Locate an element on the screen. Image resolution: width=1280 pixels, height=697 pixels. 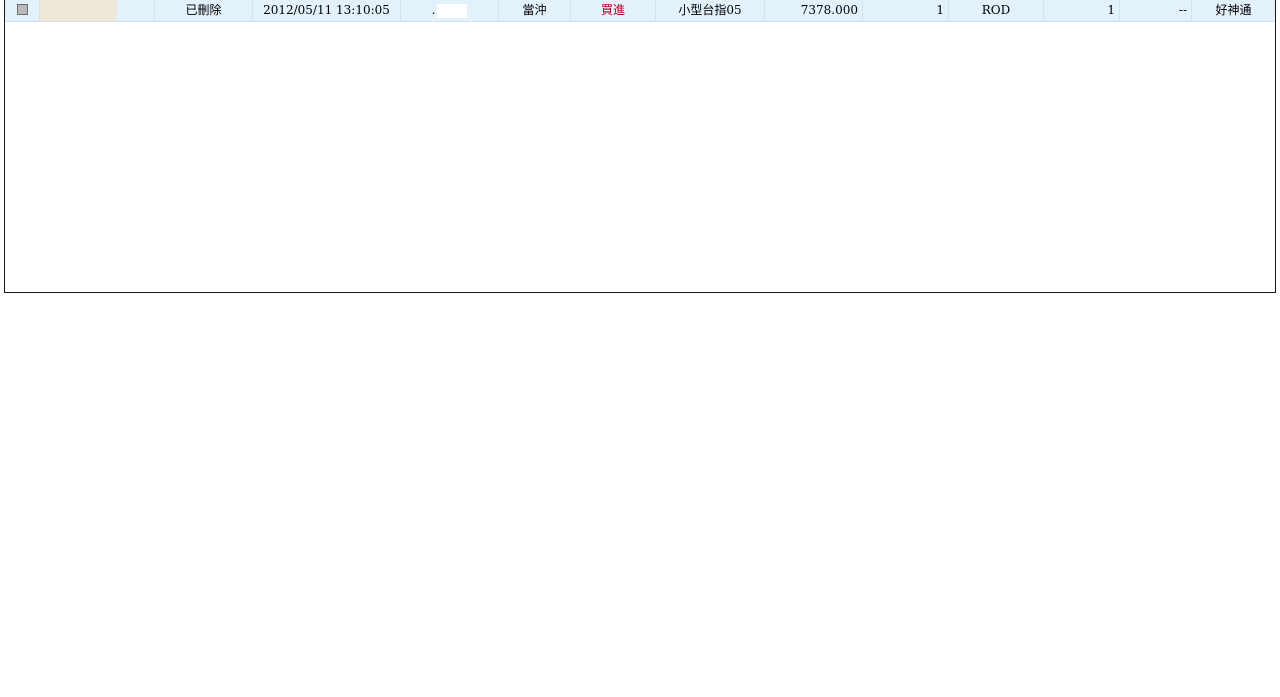
time-in-force: ROD is located at coordinates (996, 10).